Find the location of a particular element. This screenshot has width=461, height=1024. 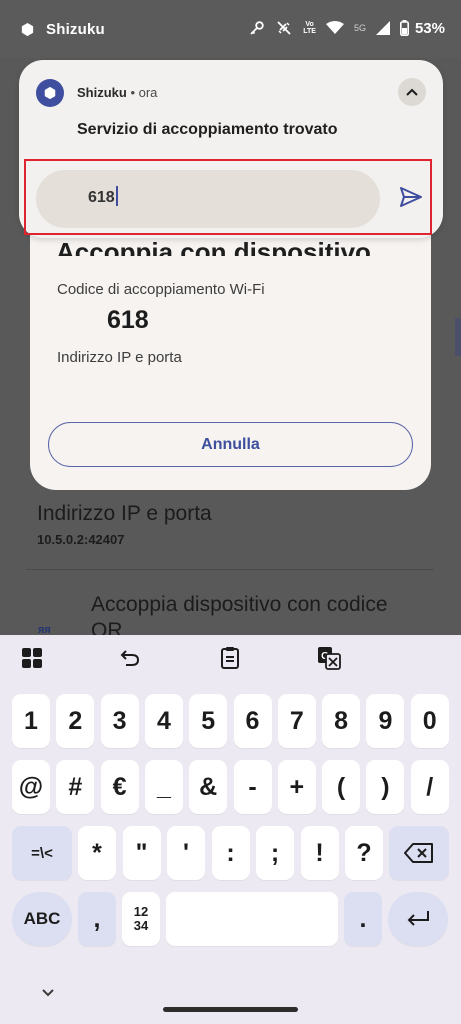

key-punct-3: : is located at coordinates (230, 853).